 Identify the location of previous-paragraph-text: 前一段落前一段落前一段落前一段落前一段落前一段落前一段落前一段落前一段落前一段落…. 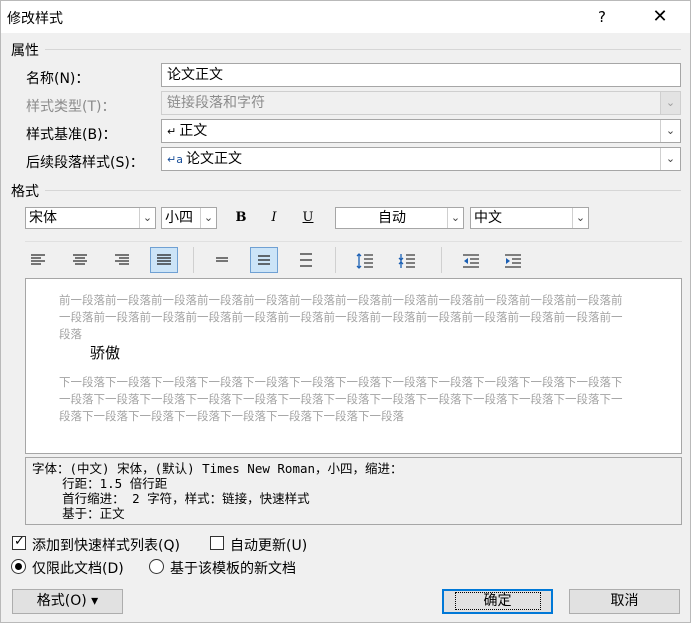
(341, 317).